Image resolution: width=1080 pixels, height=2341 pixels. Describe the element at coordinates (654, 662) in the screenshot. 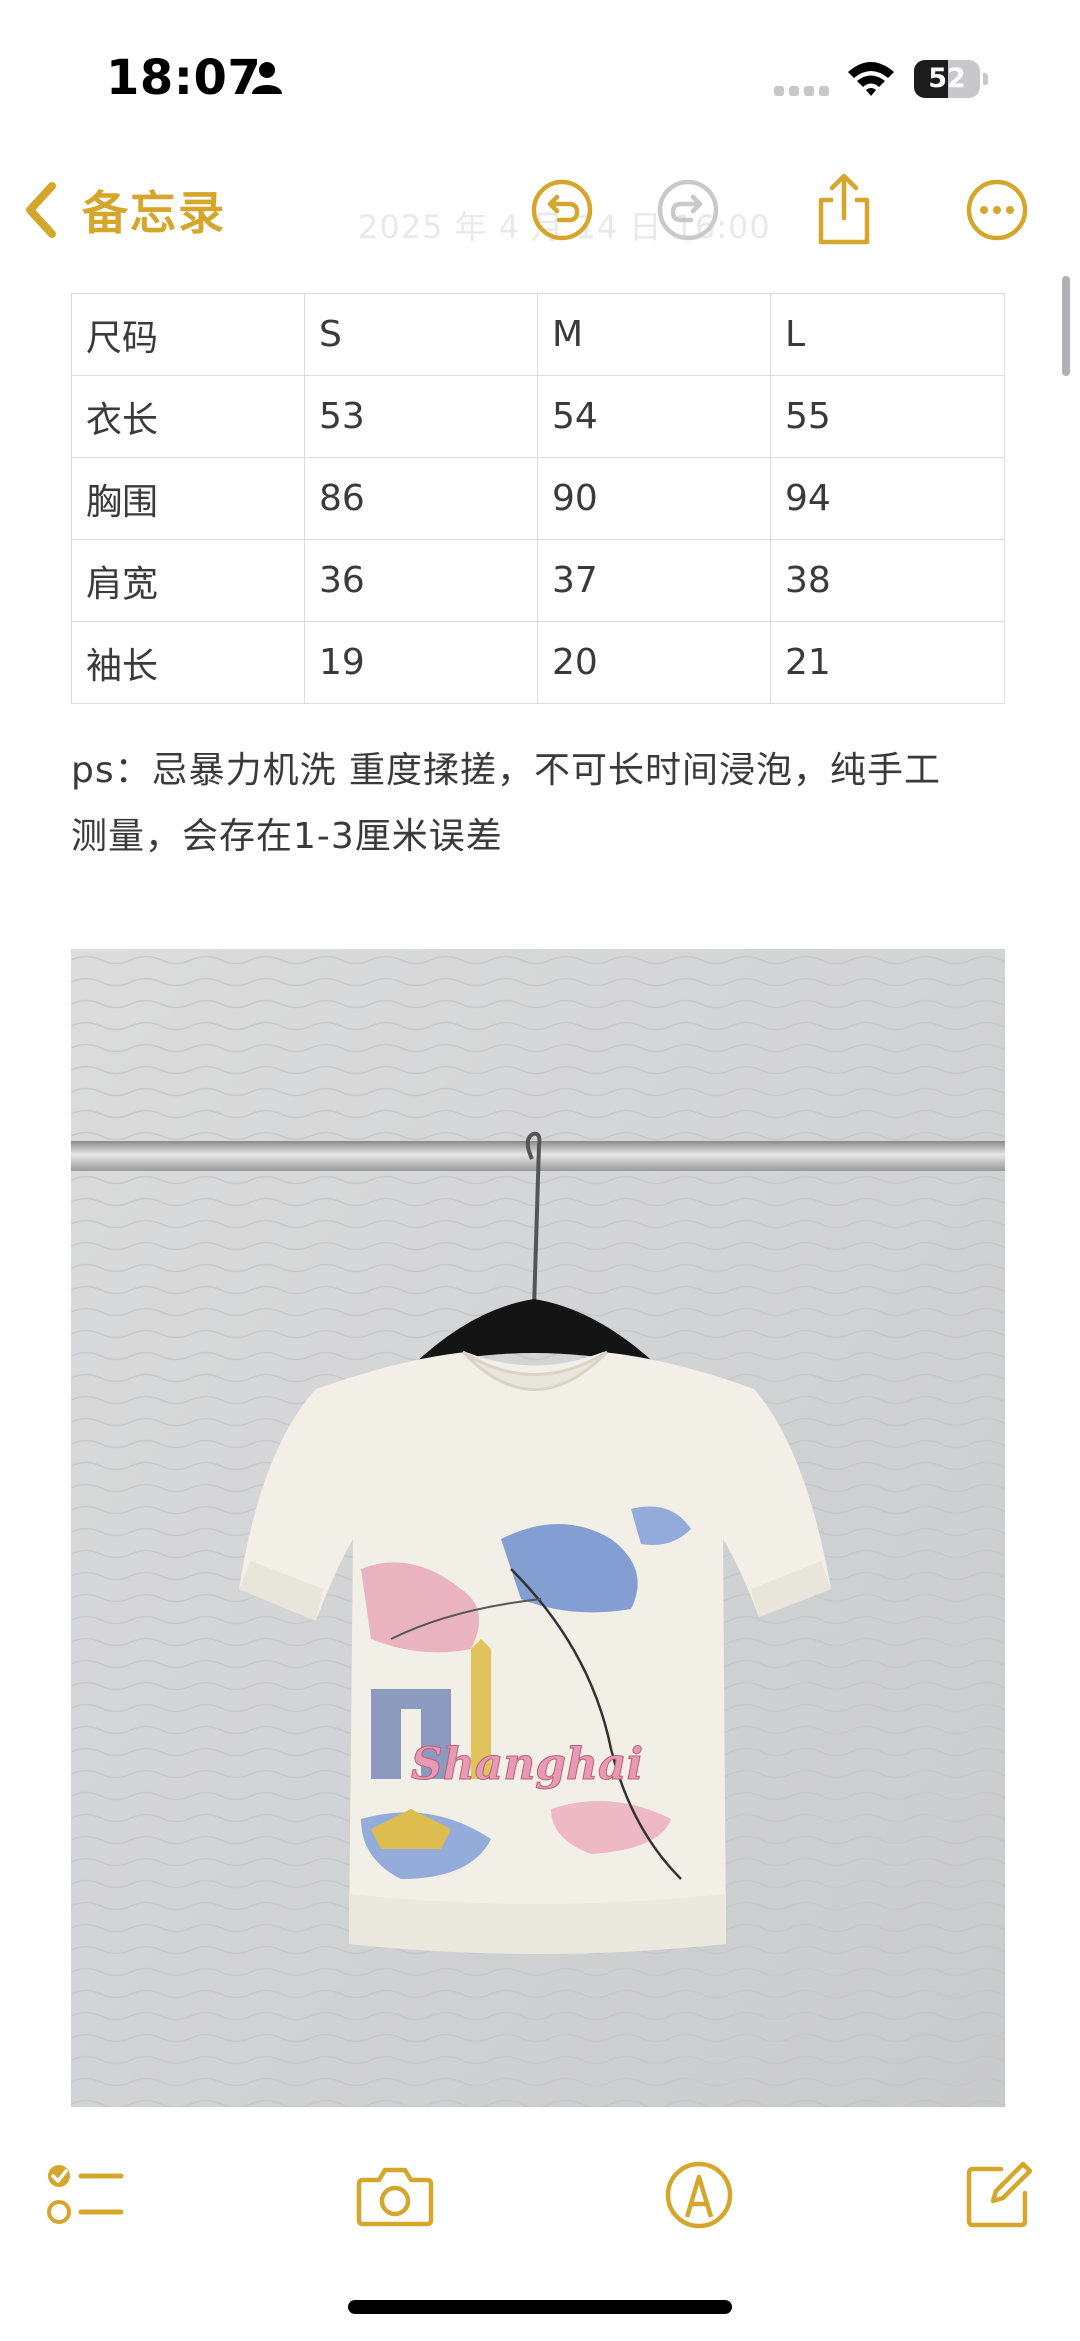

I see `table-cell: 20` at that location.